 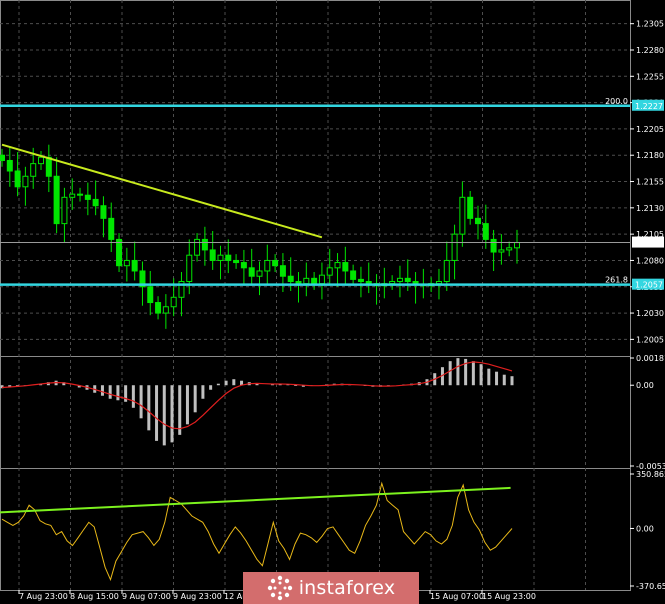 I want to click on y-tick-label: 1.2080, so click(x=650, y=260).